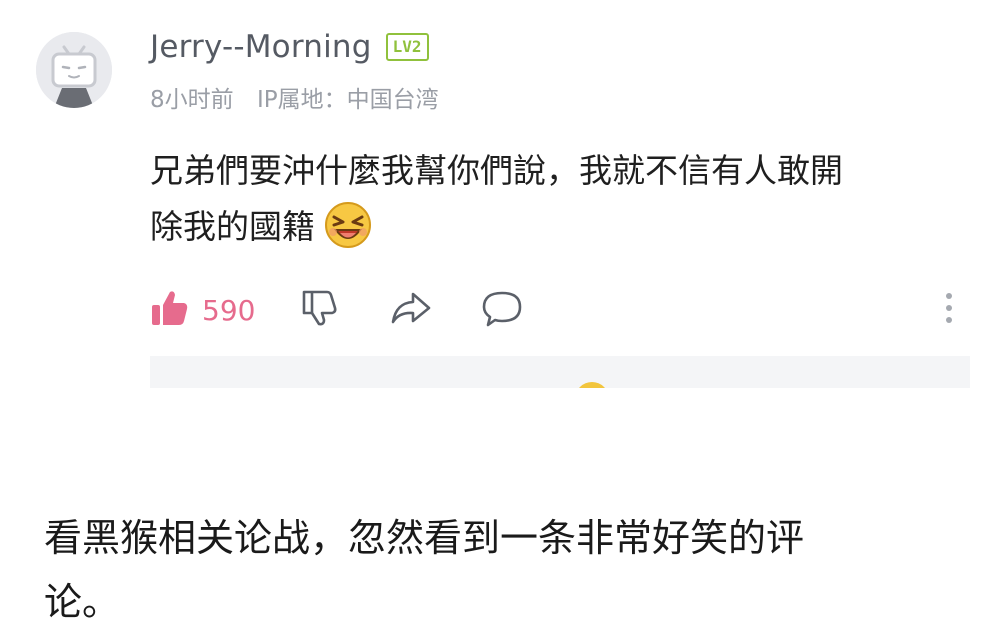  I want to click on more-options-button, so click(949, 310).